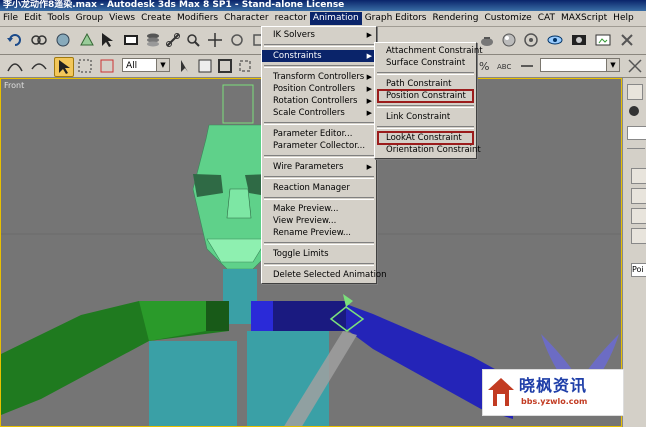  Describe the element at coordinates (319, 188) in the screenshot. I see `menu-item-reaction-manager: Reaction Manager` at that location.